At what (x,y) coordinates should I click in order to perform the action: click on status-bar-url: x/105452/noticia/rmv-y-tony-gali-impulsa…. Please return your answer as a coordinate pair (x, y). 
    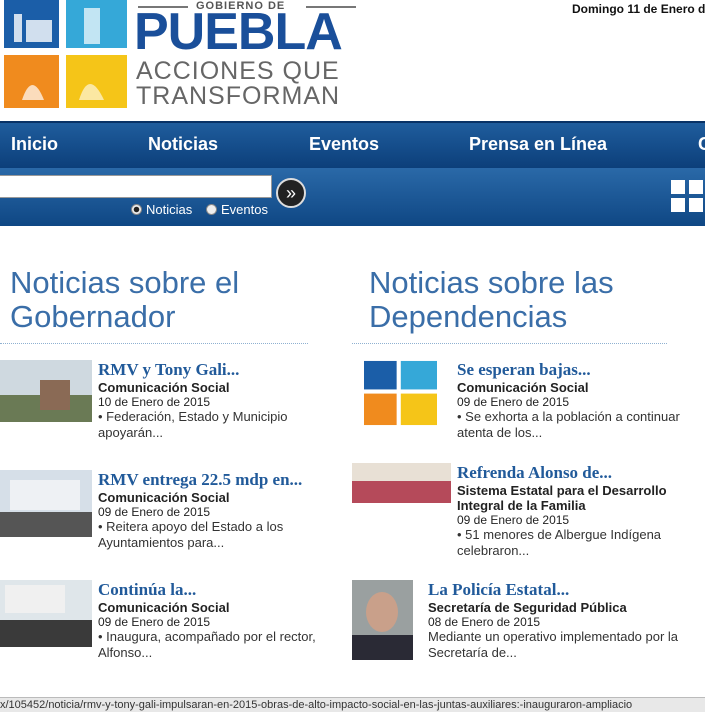
    Looking at the image, I should click on (352, 704).